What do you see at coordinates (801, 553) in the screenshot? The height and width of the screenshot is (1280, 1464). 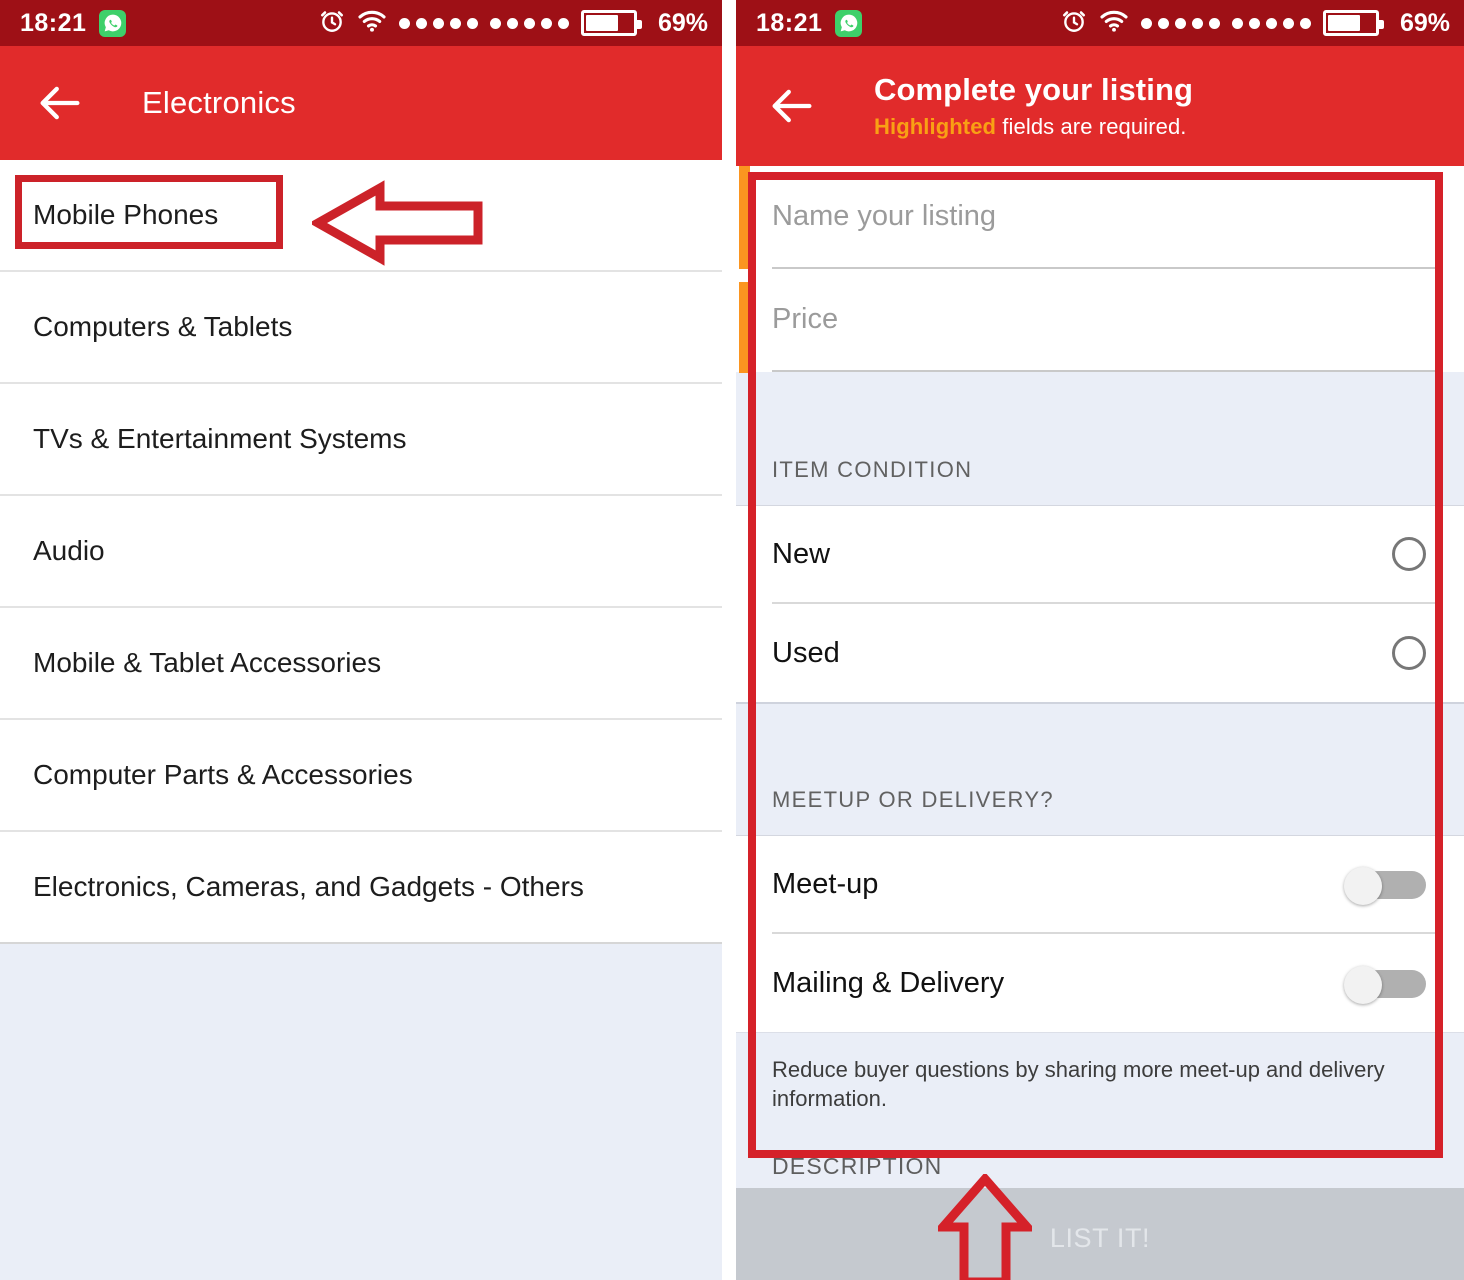 I see `option-label: New` at bounding box center [801, 553].